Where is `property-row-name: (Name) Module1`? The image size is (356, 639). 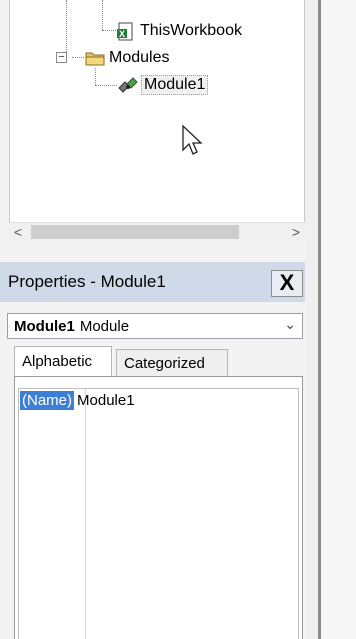 property-row-name: (Name) Module1 is located at coordinates (77, 400).